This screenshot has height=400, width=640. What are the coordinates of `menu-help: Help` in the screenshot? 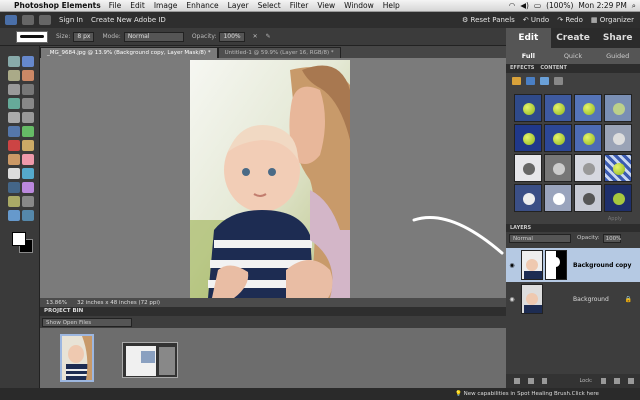 It's located at (391, 5).